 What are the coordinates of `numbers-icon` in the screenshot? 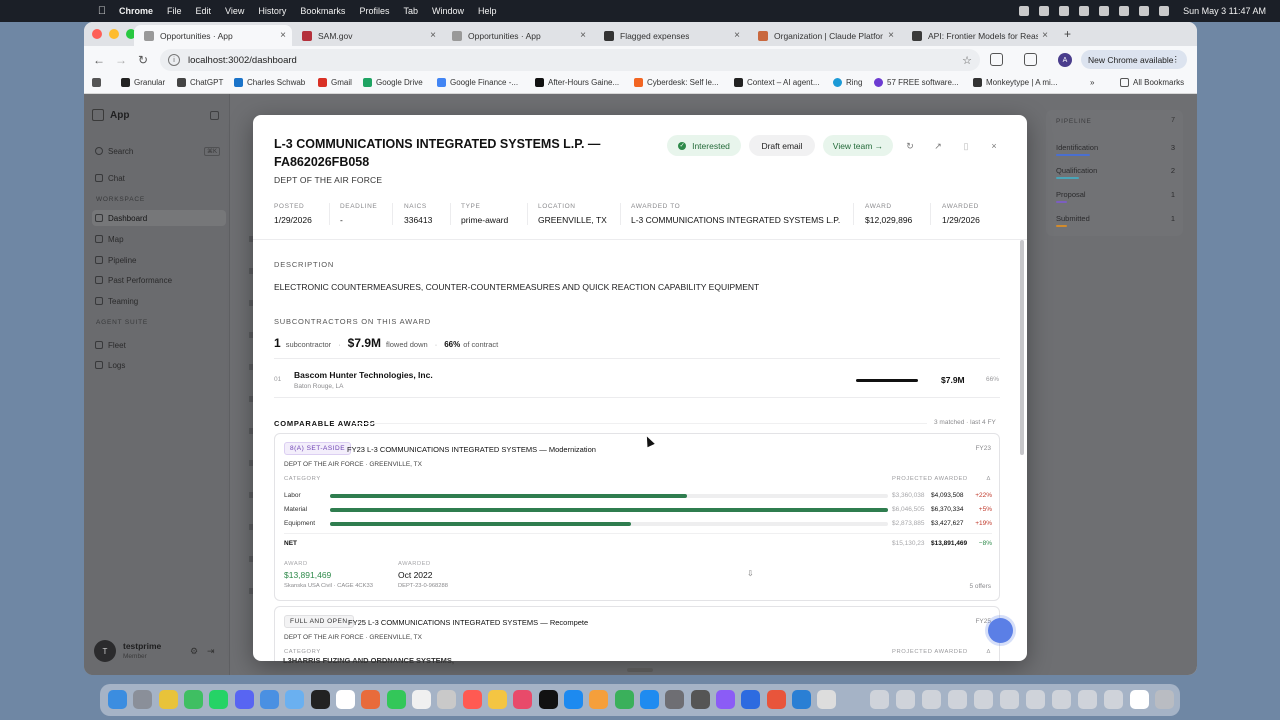 It's located at (624, 699).